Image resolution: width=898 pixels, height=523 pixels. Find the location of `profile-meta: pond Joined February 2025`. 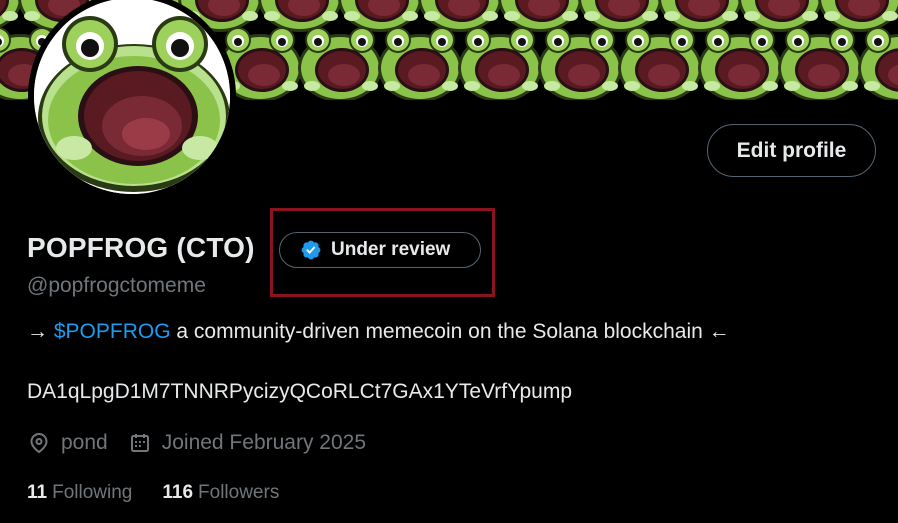

profile-meta: pond Joined February 2025 is located at coordinates (206, 443).